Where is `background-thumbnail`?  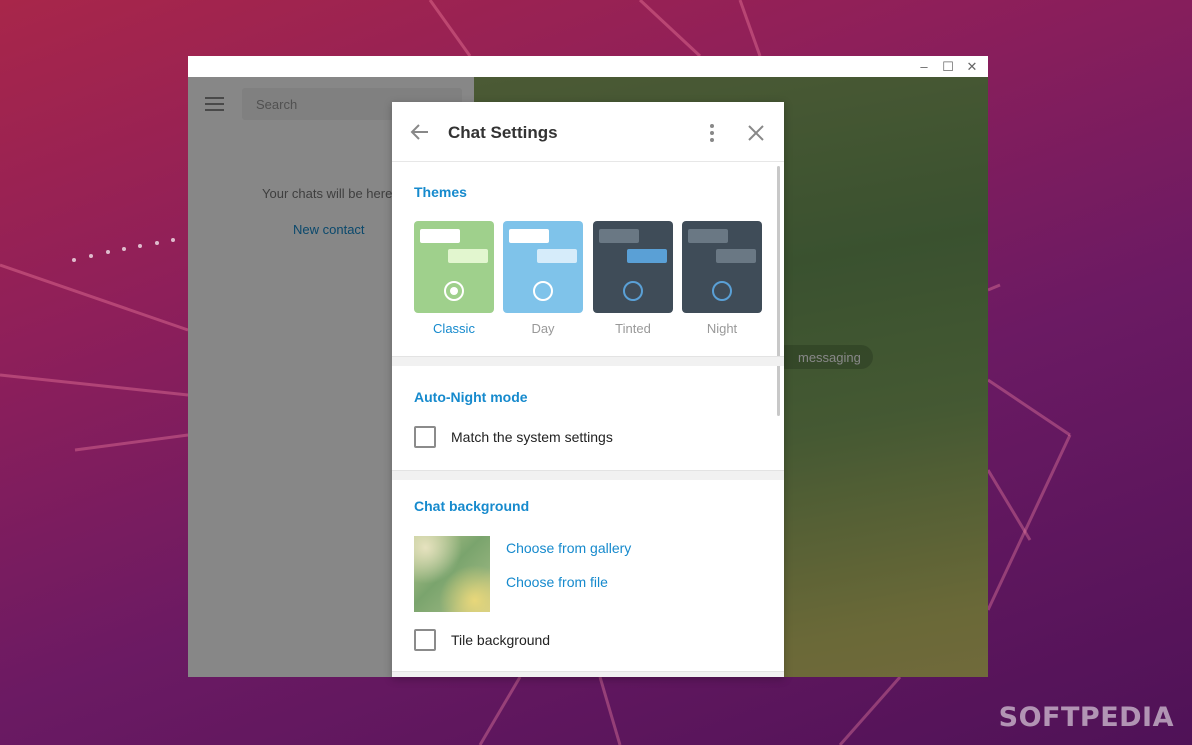
background-thumbnail is located at coordinates (452, 574).